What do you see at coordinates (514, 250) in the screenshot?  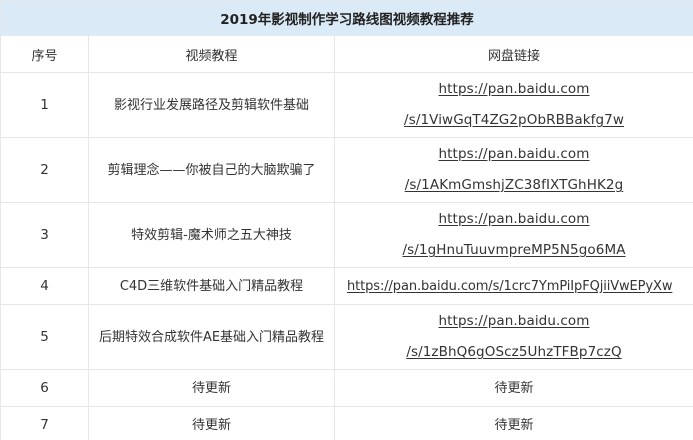 I see `link-line-2: /s/1gHnuTuuvmpreMP5N5go6MA` at bounding box center [514, 250].